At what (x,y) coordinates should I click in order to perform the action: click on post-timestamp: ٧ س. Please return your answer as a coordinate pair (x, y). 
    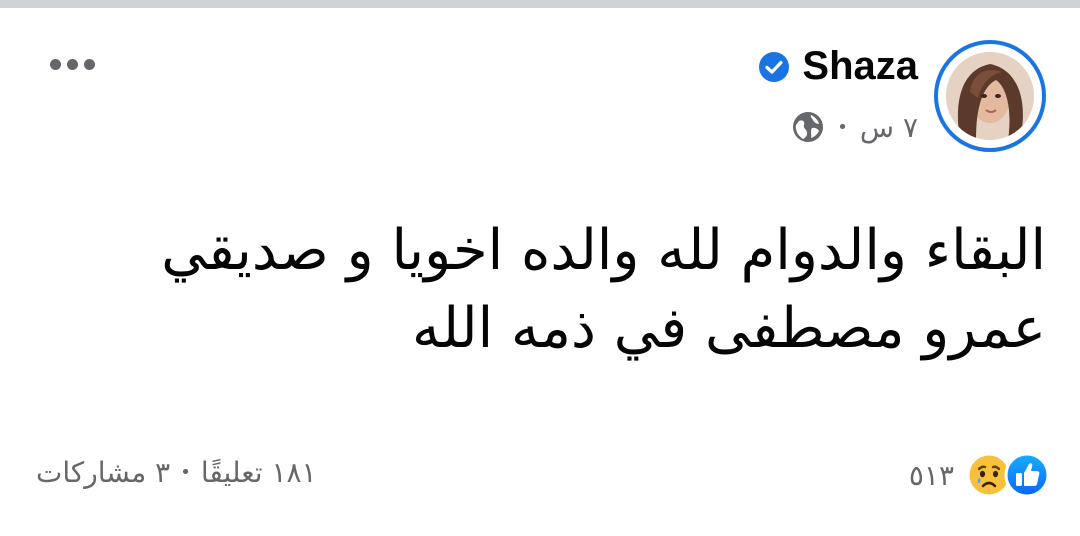
    Looking at the image, I should click on (889, 127).